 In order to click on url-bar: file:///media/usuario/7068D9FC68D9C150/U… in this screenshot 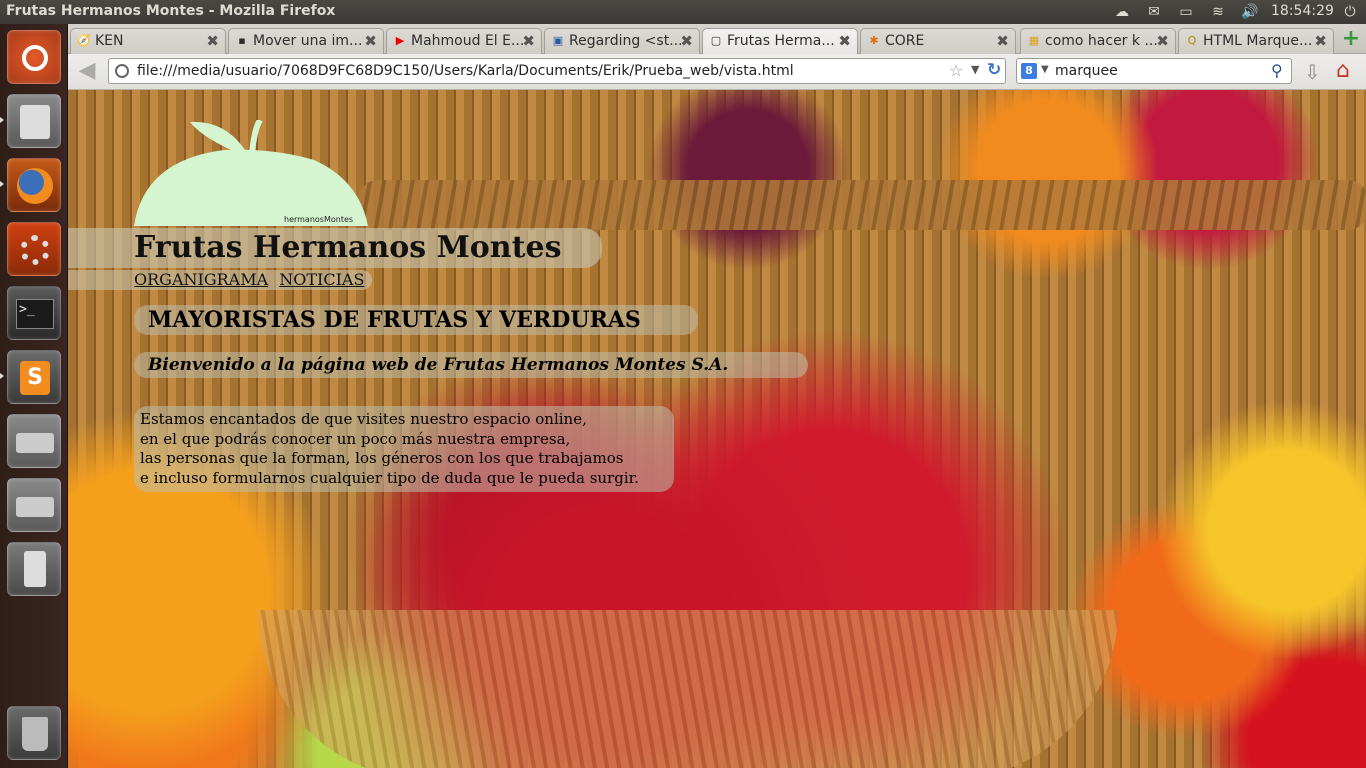, I will do `click(557, 71)`.